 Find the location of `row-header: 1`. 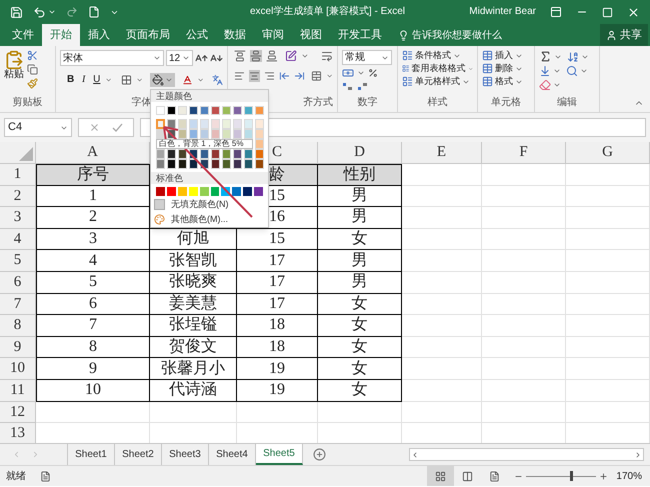

row-header: 1 is located at coordinates (18, 175).